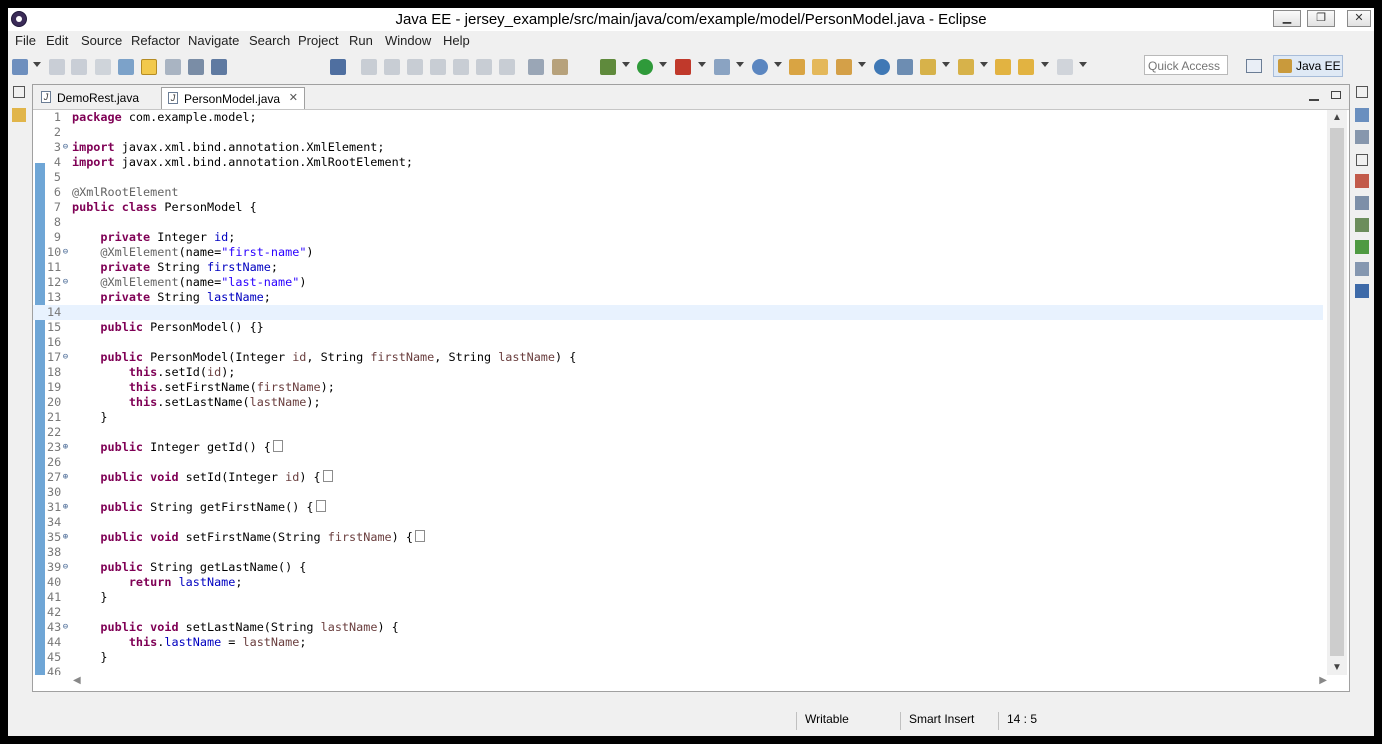 This screenshot has width=1382, height=744. I want to click on code-line: 26, so click(678, 462).